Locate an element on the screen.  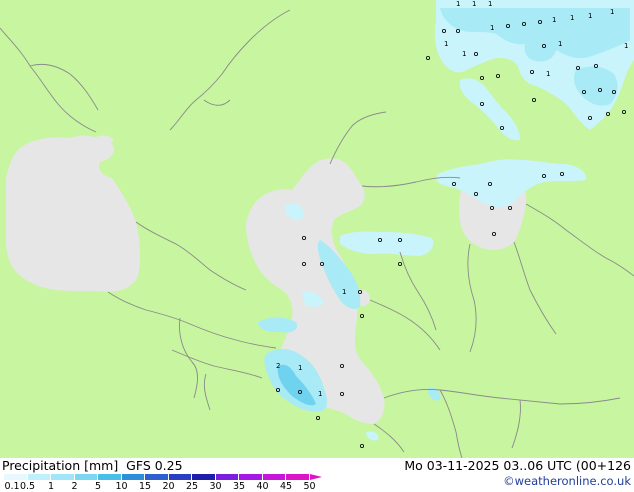
color-scale-tick: 25 is located at coordinates (192, 486).